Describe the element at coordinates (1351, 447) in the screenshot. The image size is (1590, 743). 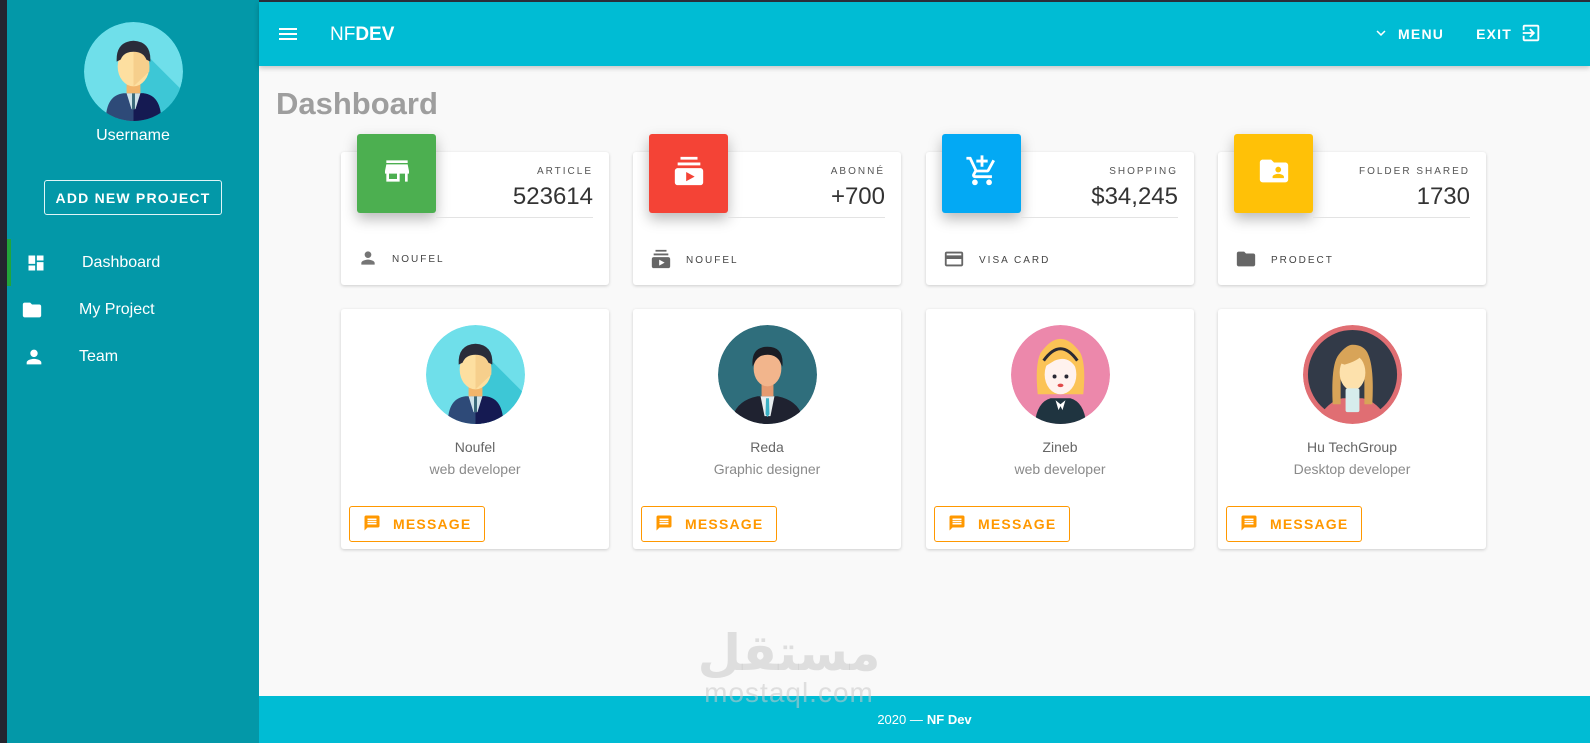
I see `team-member-name: Hu TechGroup` at that location.